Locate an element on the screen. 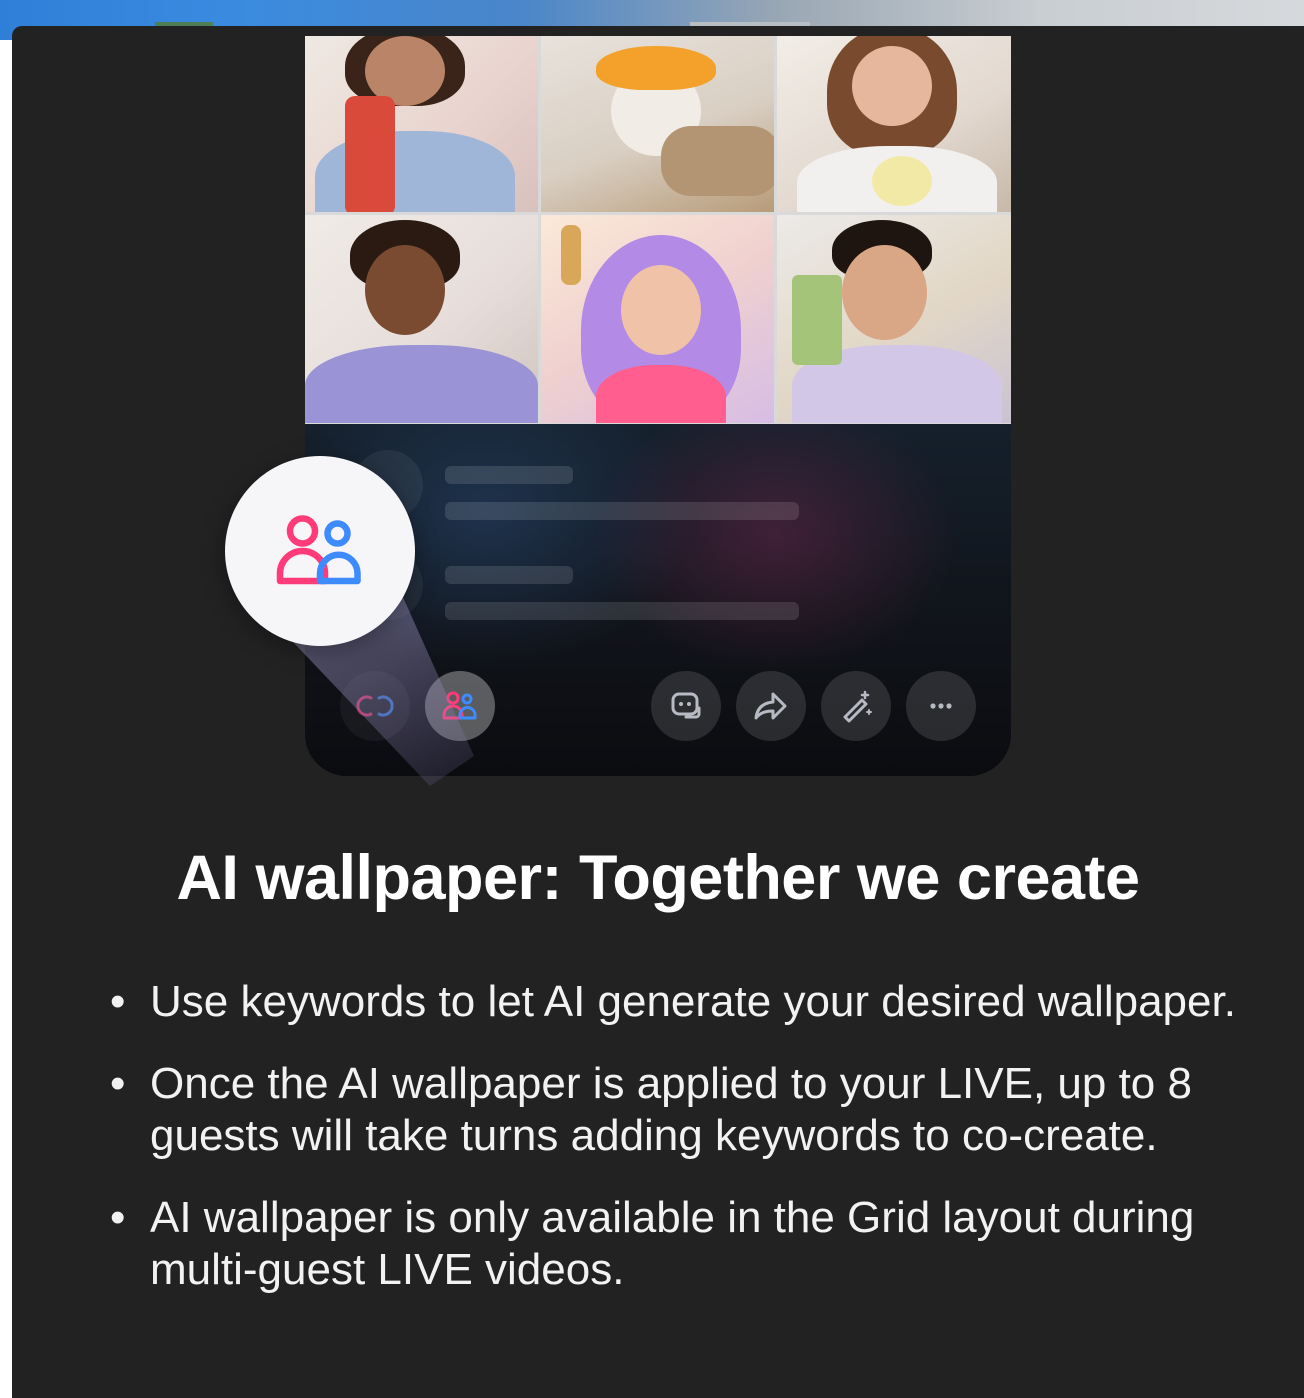 The width and height of the screenshot is (1304, 1398). link-icon is located at coordinates (375, 706).